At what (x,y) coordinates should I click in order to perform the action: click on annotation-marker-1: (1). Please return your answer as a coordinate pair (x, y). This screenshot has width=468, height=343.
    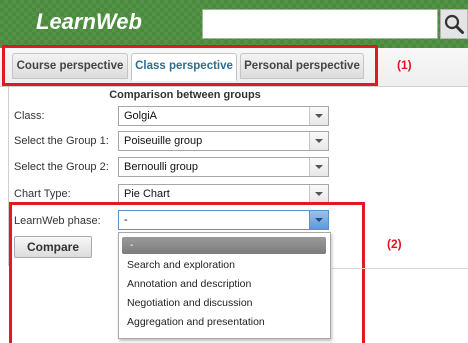
    Looking at the image, I should click on (404, 65).